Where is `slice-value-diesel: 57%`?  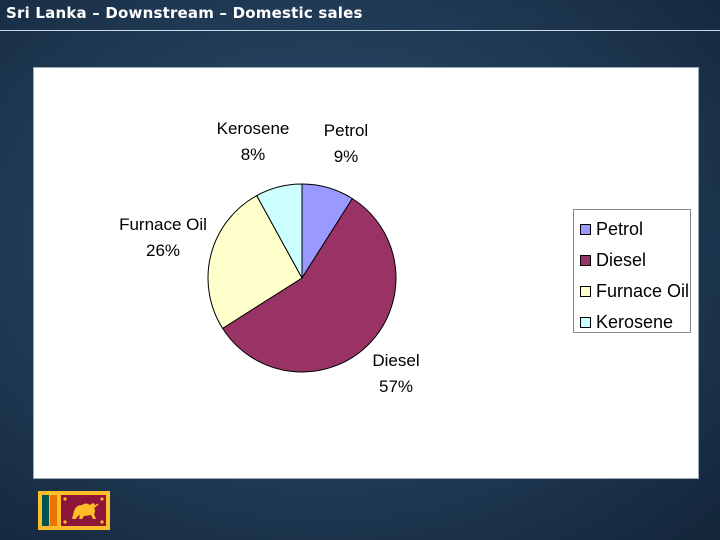 slice-value-diesel: 57% is located at coordinates (396, 386).